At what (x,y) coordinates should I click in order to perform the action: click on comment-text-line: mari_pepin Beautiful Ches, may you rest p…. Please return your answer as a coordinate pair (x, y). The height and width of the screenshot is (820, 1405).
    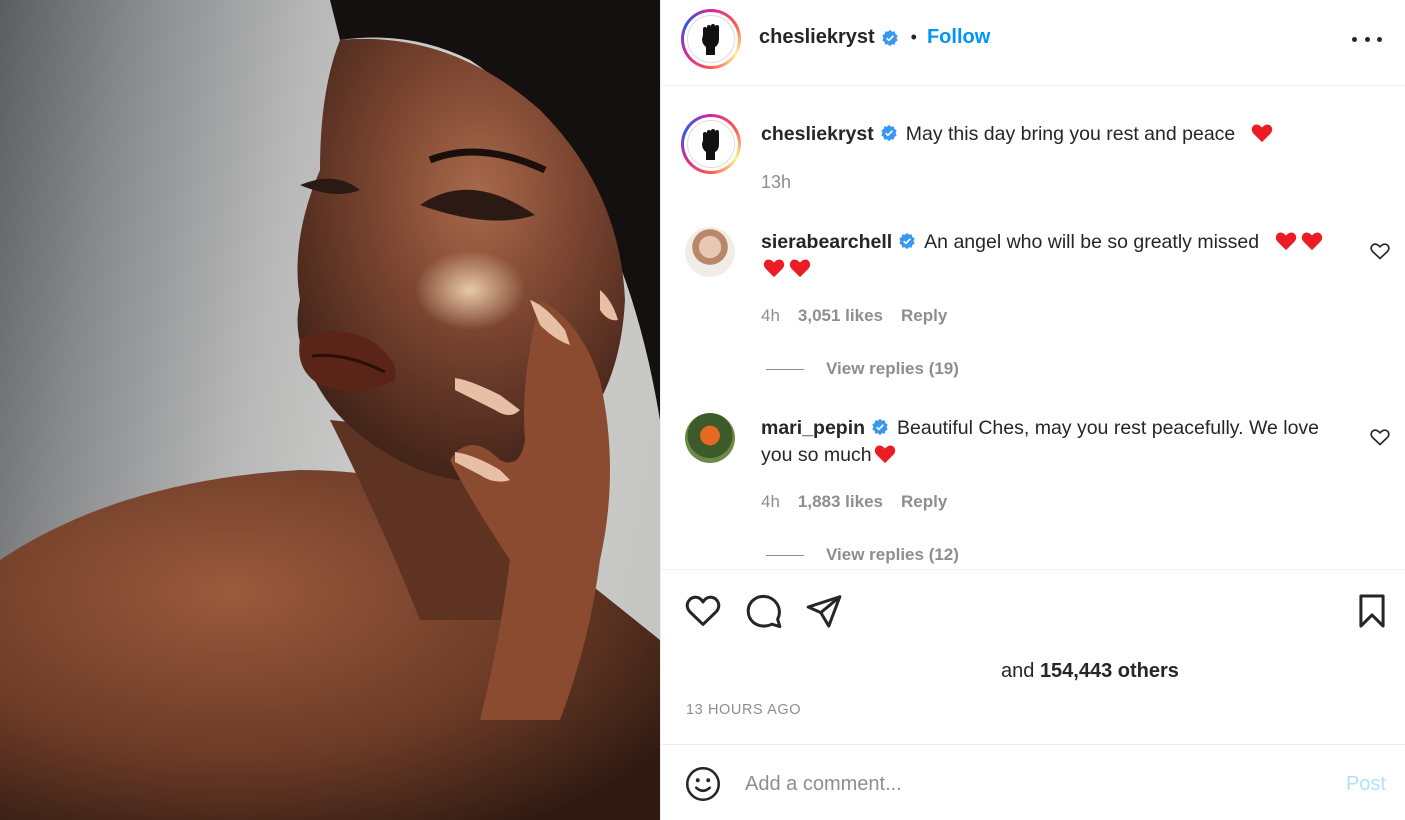
    Looking at the image, I should click on (1056, 442).